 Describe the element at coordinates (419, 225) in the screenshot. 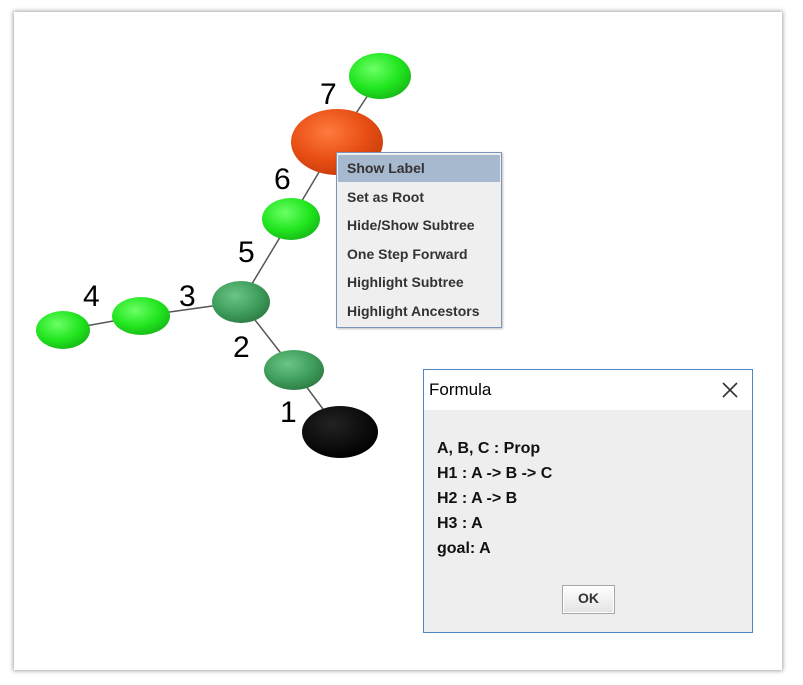

I see `menu-item-hide-show-subtree: Hide/Show Subtree` at that location.